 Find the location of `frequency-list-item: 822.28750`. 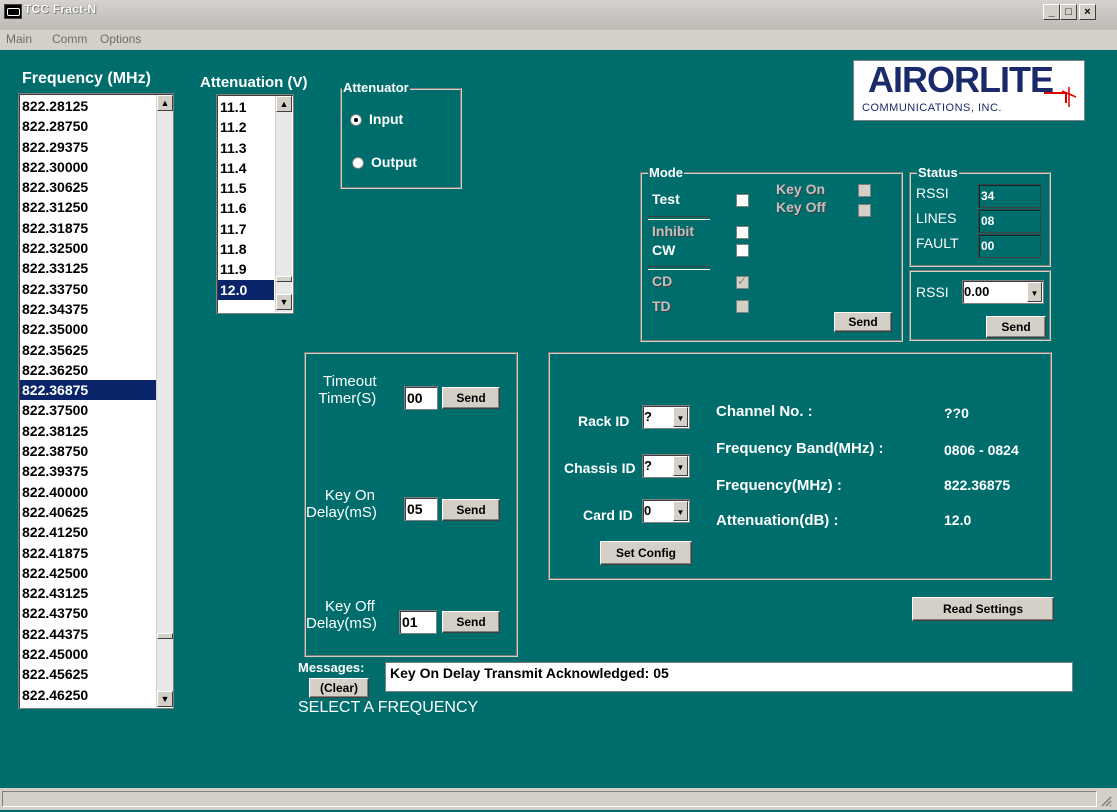

frequency-list-item: 822.28750 is located at coordinates (88, 126).